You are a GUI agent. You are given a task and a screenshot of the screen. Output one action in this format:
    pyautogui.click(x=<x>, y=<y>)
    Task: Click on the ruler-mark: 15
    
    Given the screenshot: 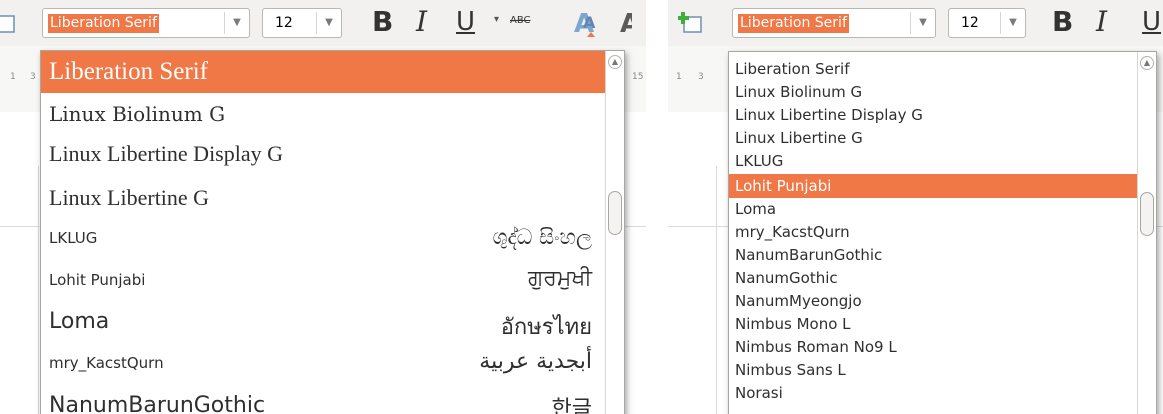 What is the action you would take?
    pyautogui.click(x=638, y=77)
    